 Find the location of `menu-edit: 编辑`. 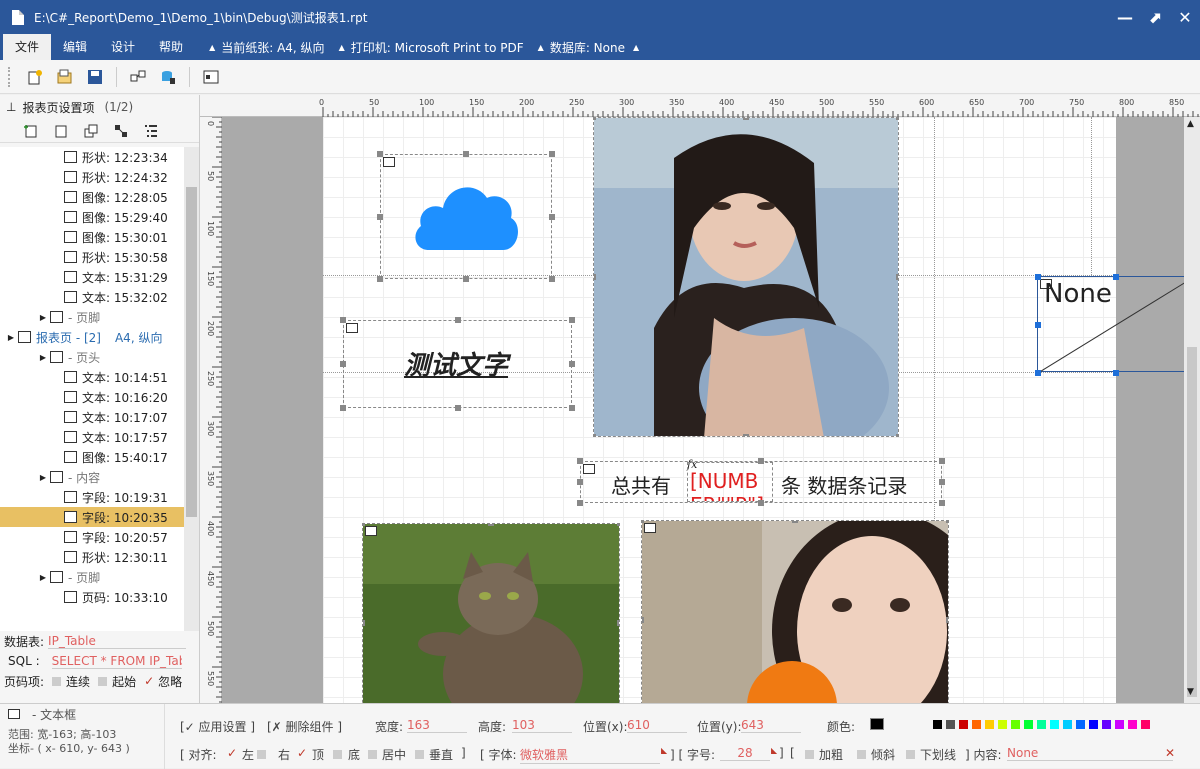

menu-edit: 编辑 is located at coordinates (75, 47).